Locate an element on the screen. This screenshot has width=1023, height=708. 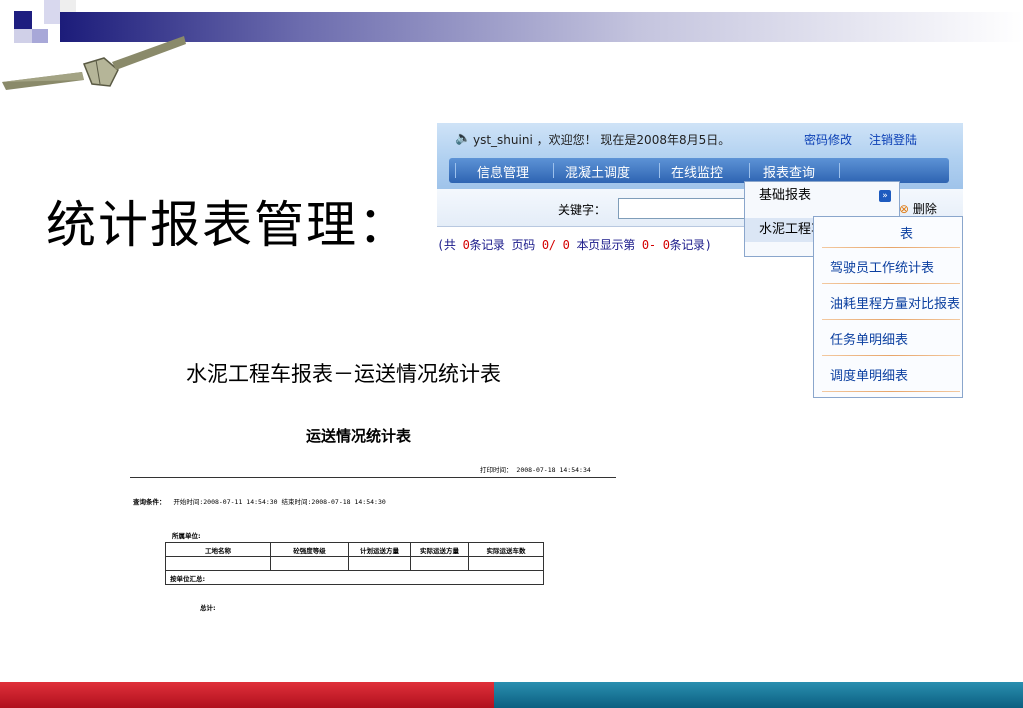
report-title: 运送情况统计表 is located at coordinates (359, 436).